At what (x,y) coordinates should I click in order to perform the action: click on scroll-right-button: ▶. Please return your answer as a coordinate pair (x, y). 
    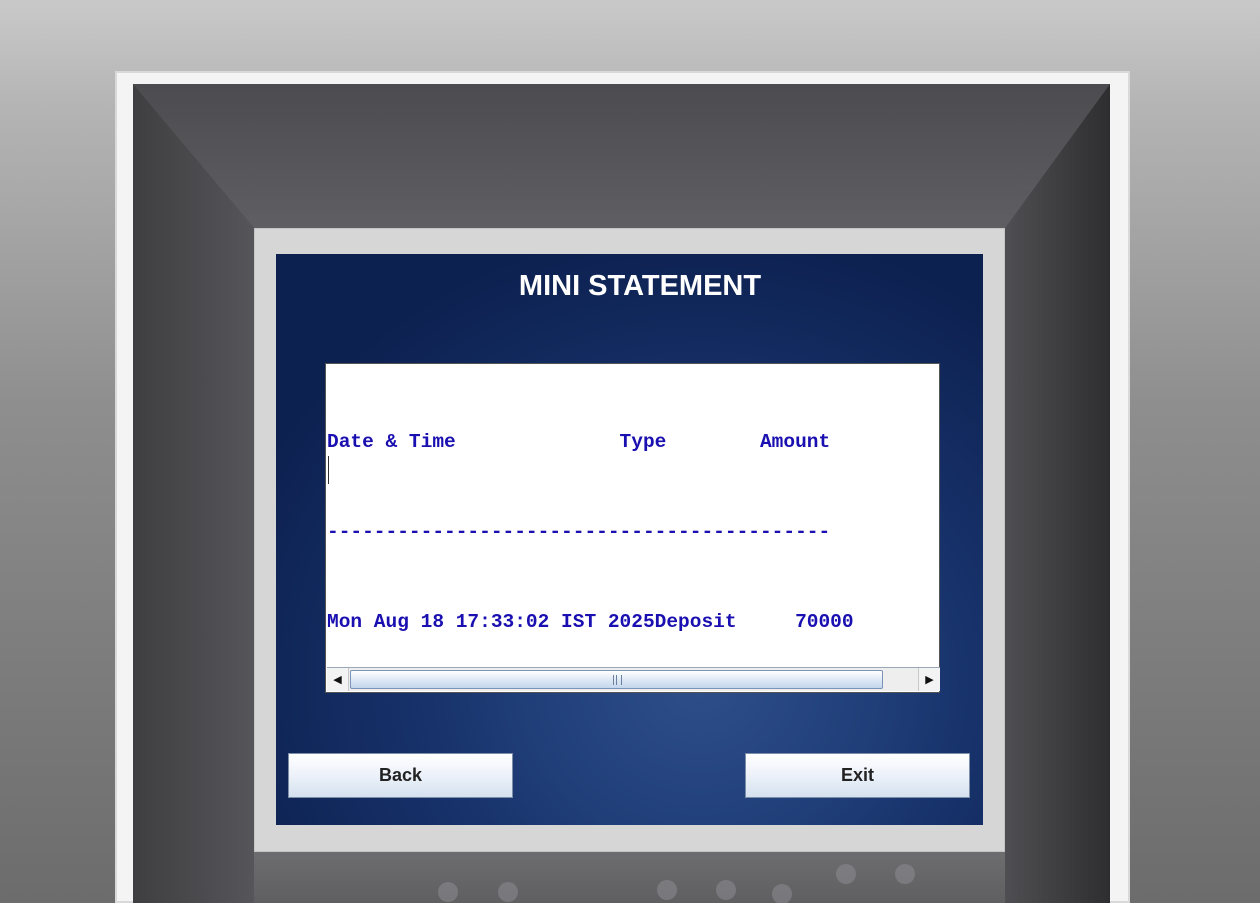
    Looking at the image, I should click on (929, 679).